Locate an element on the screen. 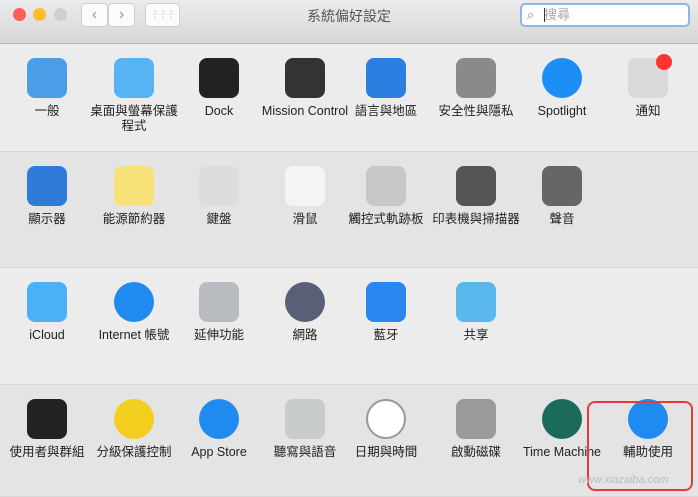  pref-item-label: 印表機與掃描器 is located at coordinates (476, 219).